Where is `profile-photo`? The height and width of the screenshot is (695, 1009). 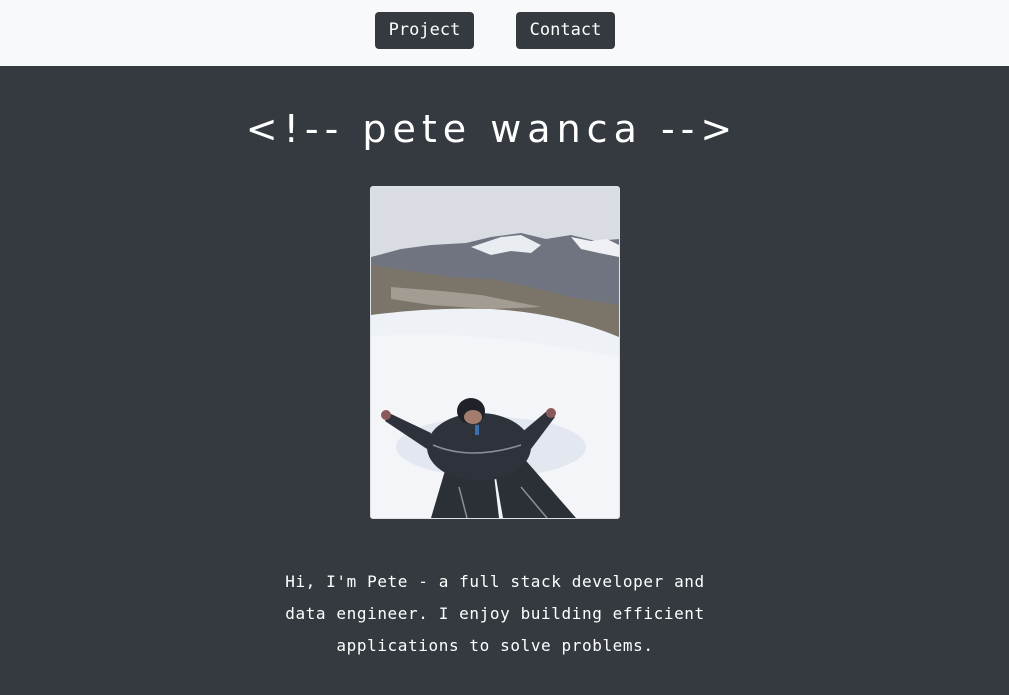
profile-photo is located at coordinates (495, 352).